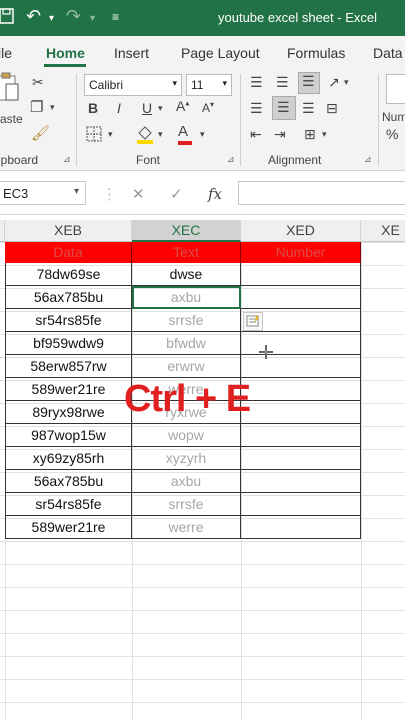 Image resolution: width=405 pixels, height=720 pixels. What do you see at coordinates (145, 136) in the screenshot?
I see `fill-color-icon` at bounding box center [145, 136].